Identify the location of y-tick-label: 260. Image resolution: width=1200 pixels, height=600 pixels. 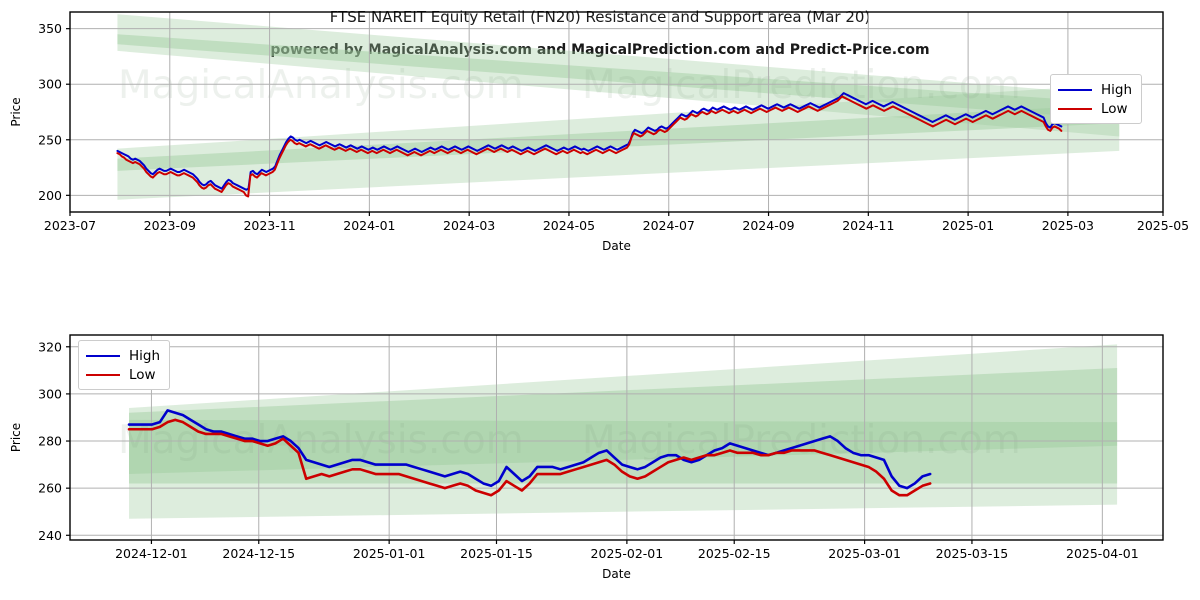
(50, 488).